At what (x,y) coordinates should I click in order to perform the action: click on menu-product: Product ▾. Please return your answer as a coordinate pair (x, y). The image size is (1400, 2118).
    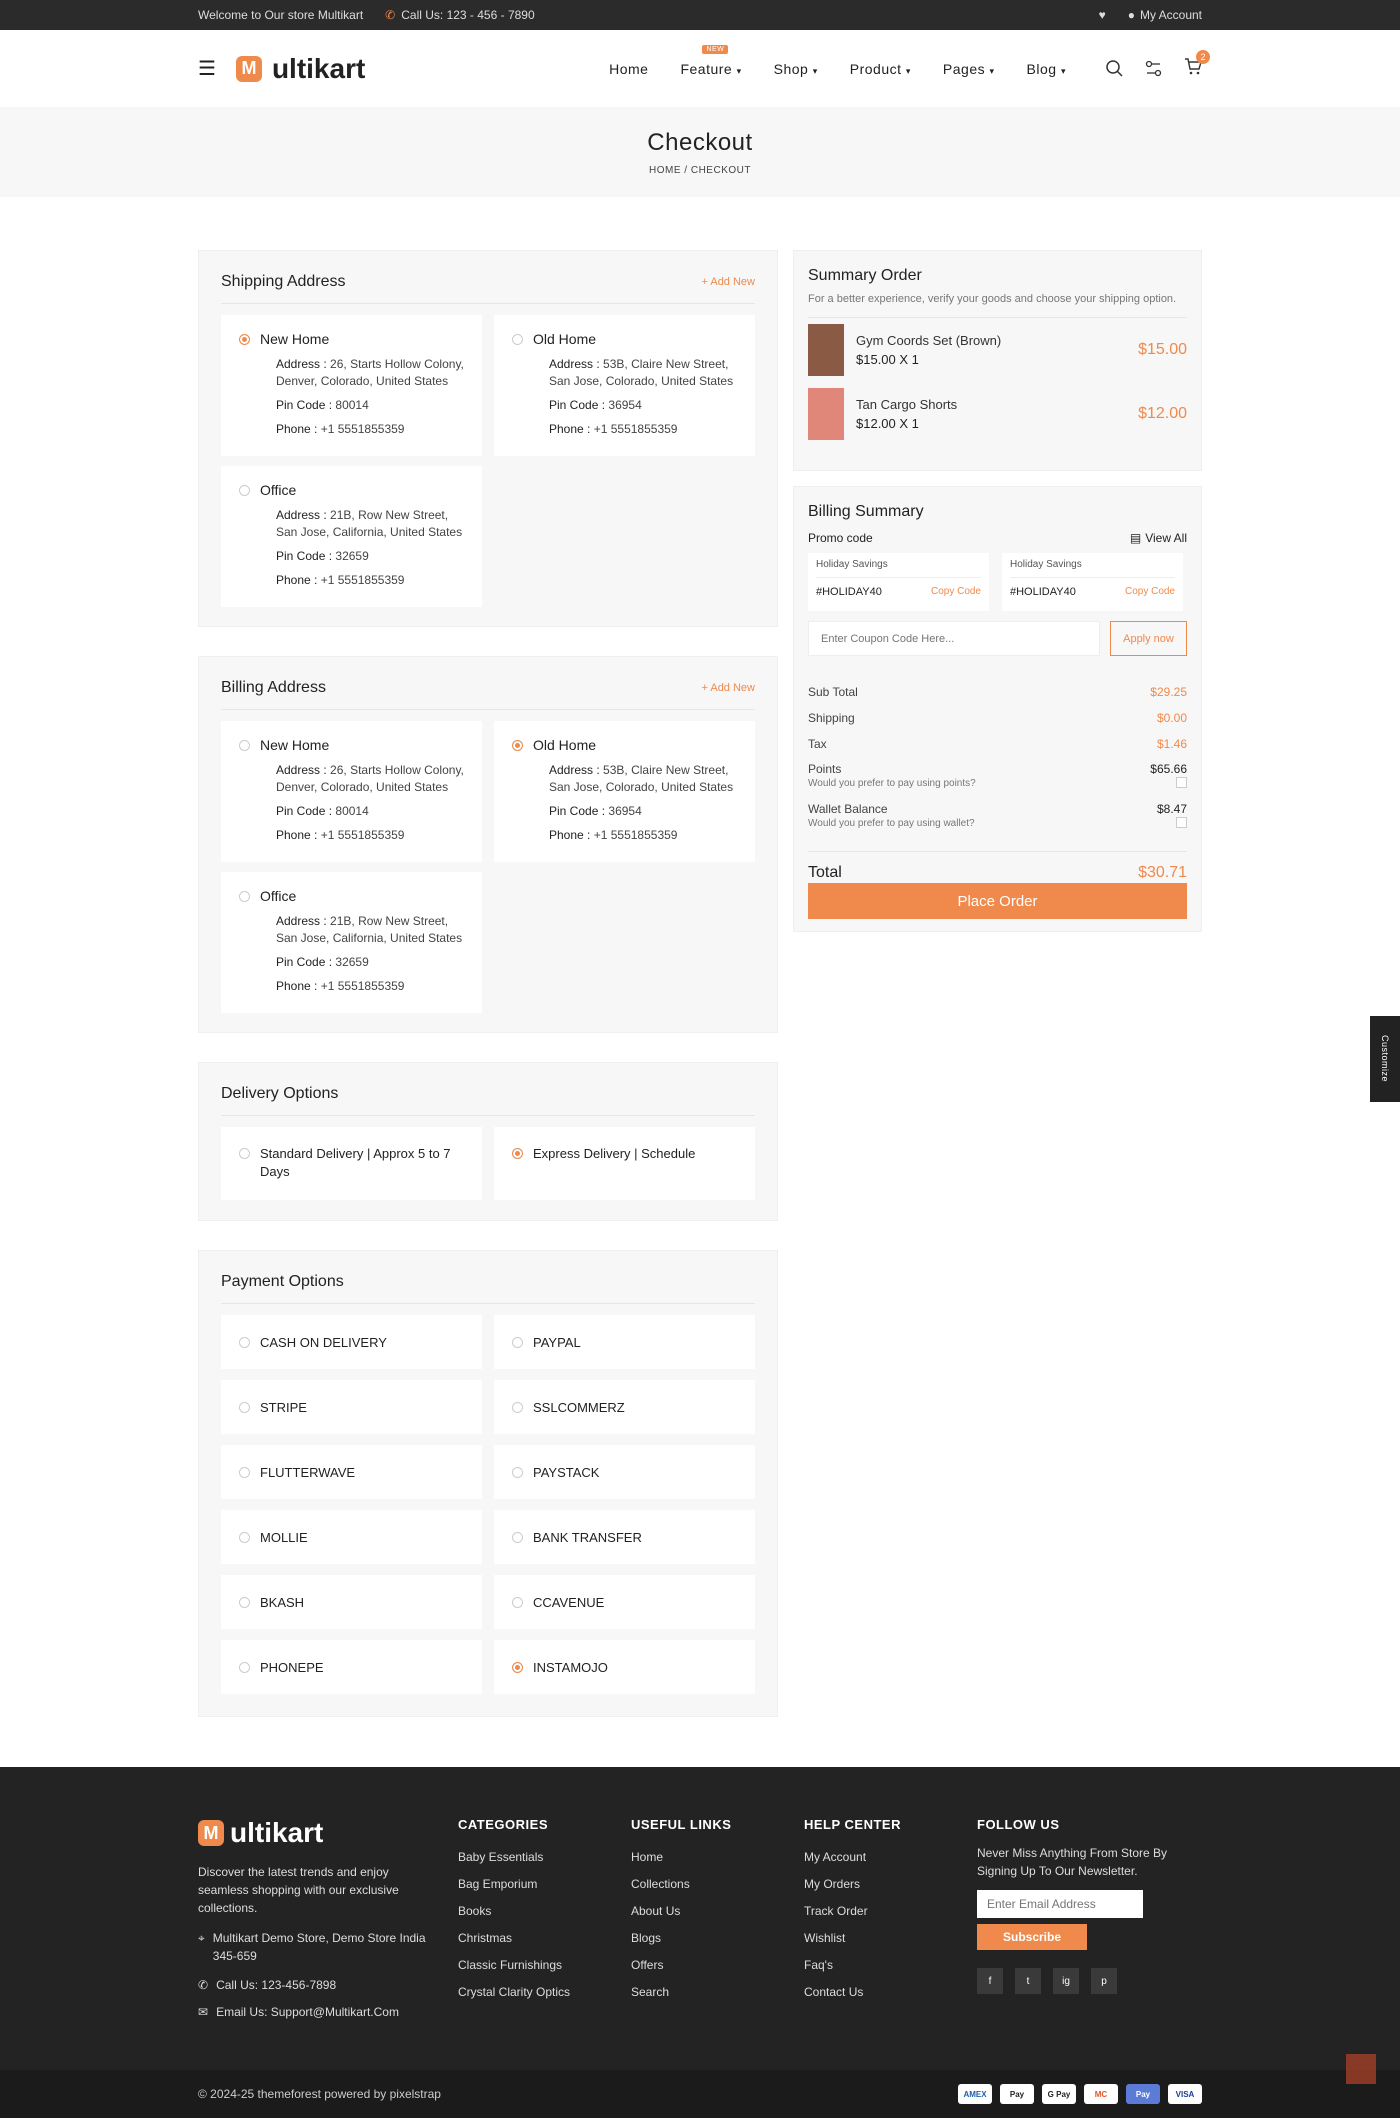
    Looking at the image, I should click on (880, 69).